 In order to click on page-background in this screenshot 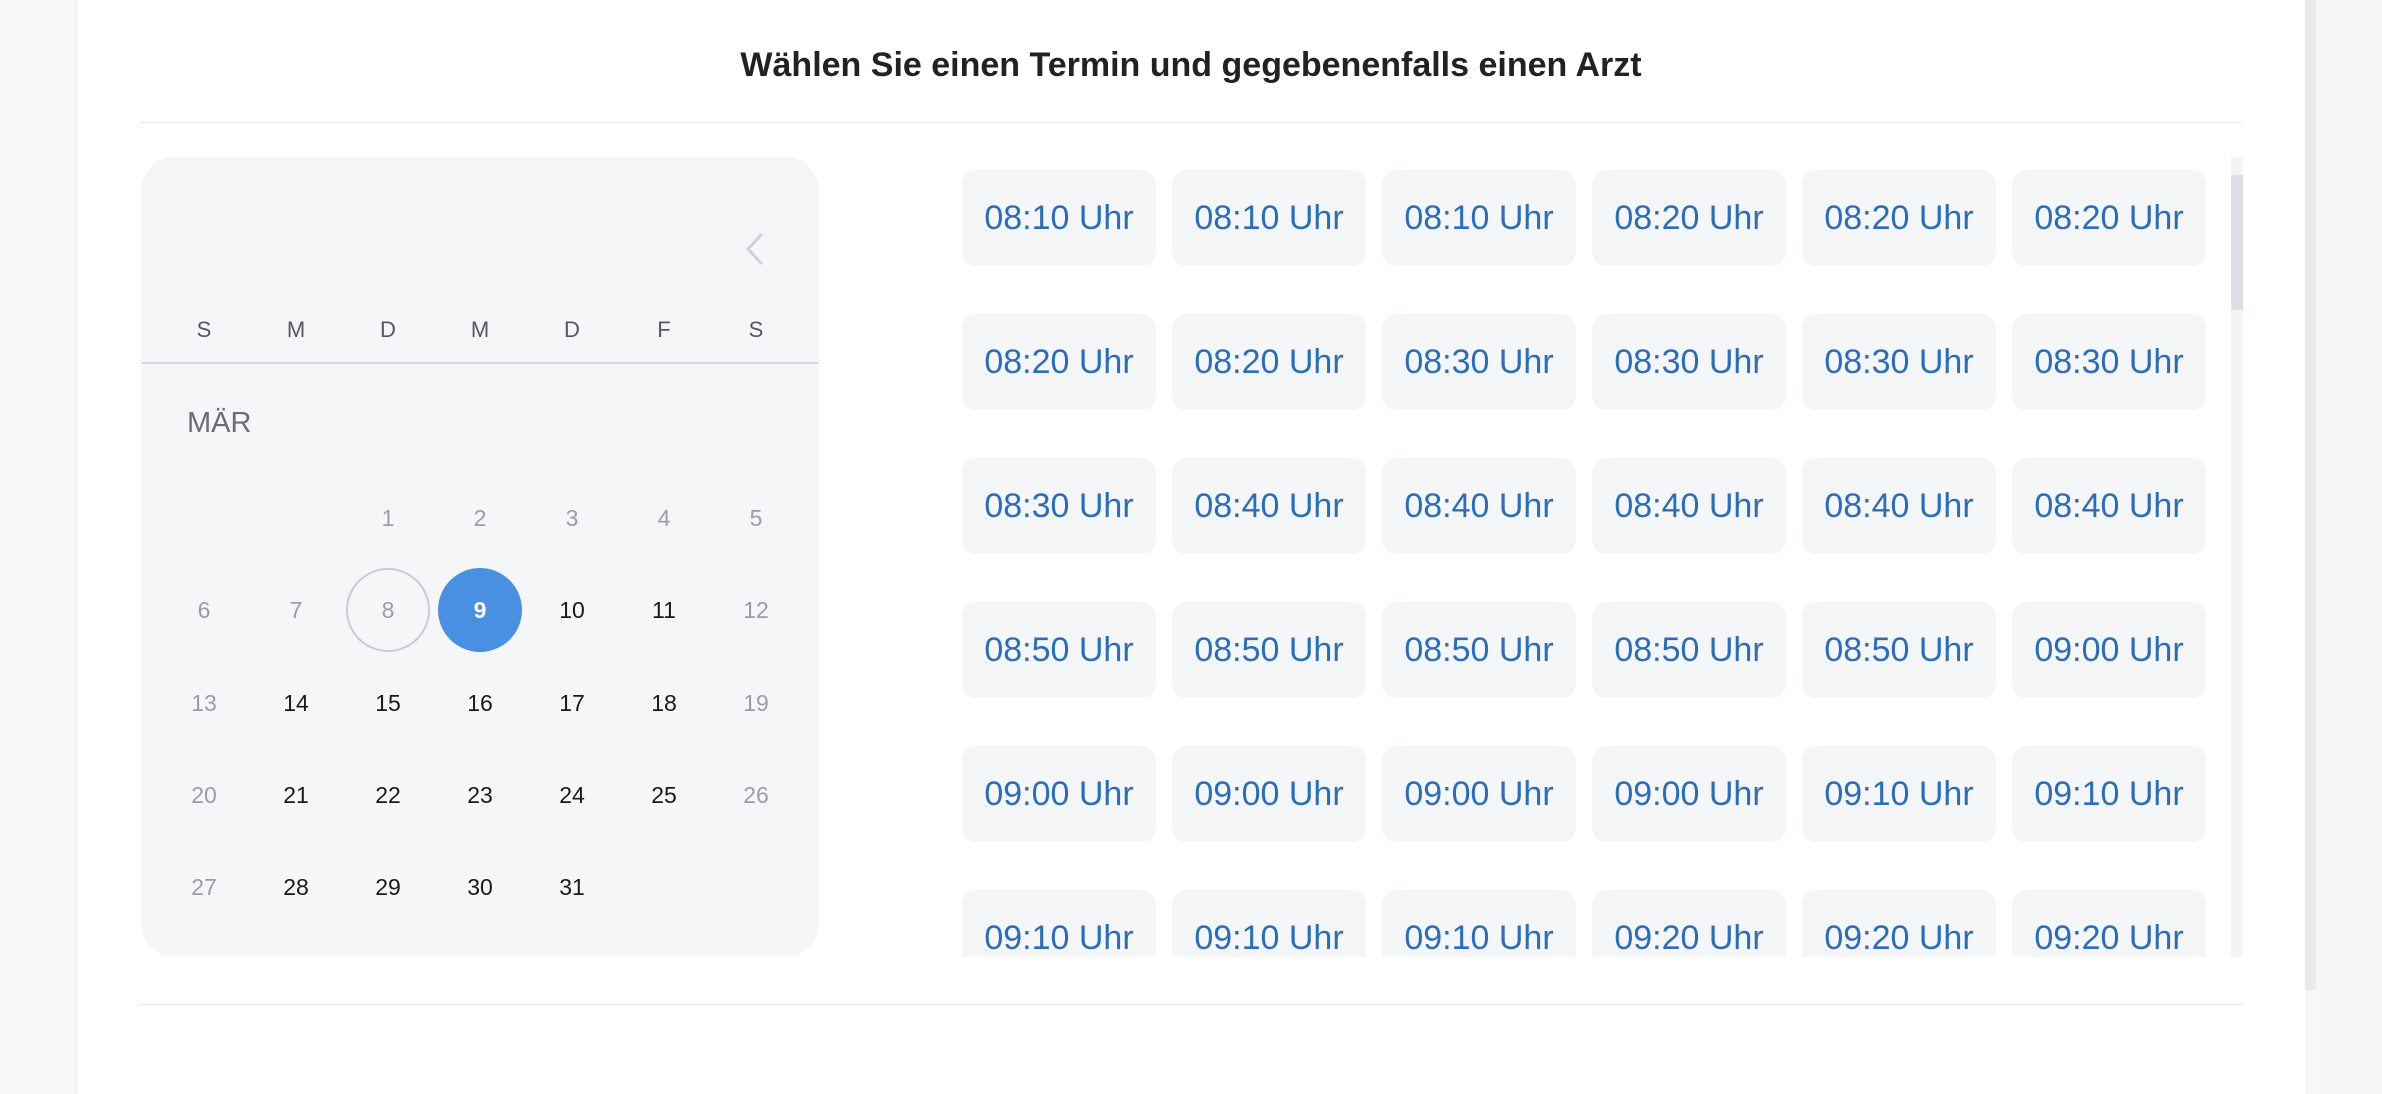, I will do `click(2349, 547)`.